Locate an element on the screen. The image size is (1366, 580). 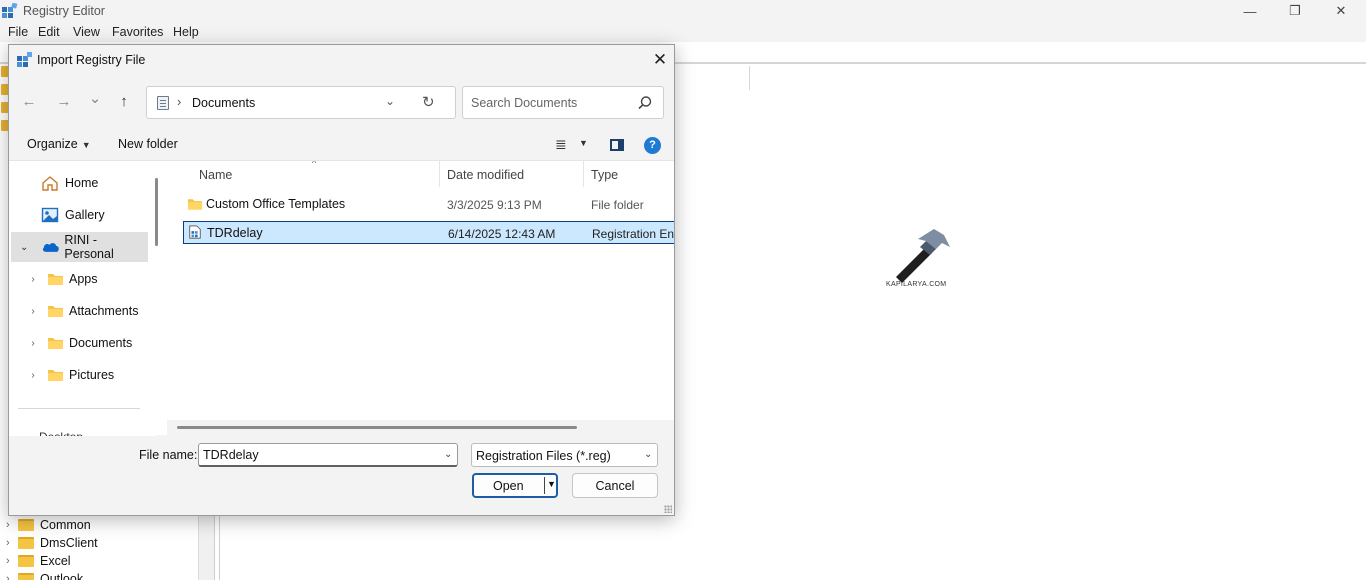
up-arrow-icon: ↑ is located at coordinates (124, 102).